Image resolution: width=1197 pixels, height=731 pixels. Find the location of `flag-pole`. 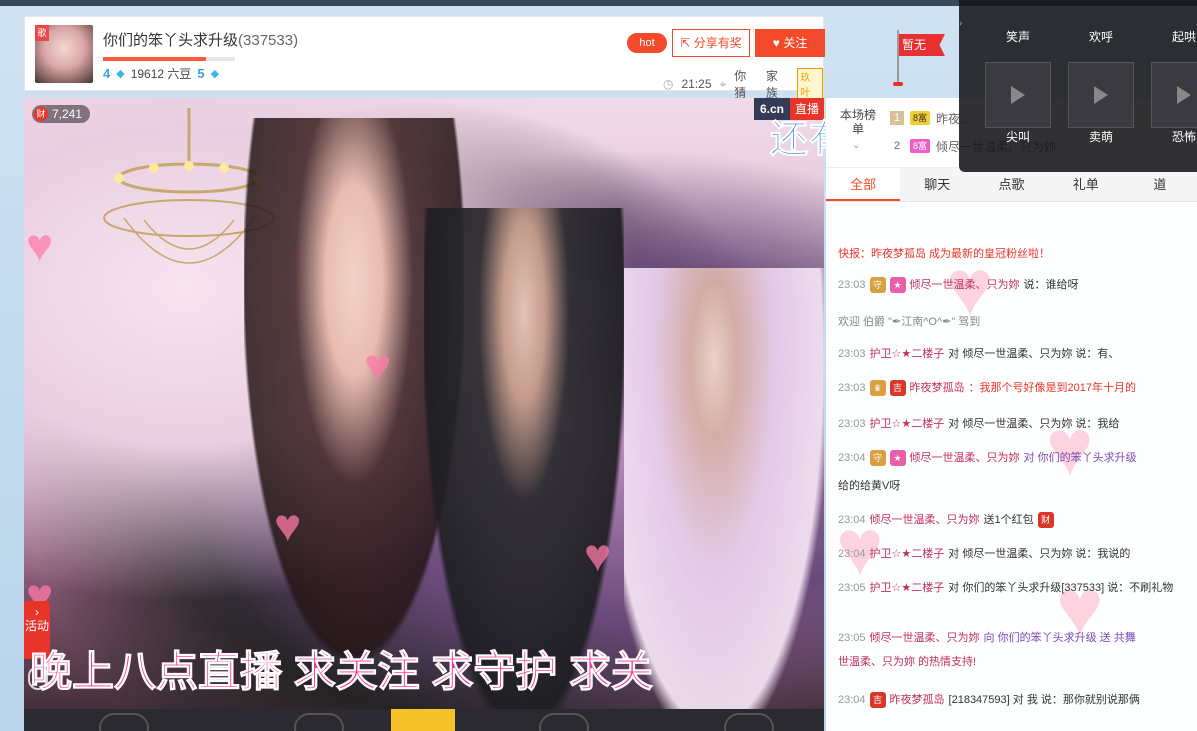

flag-pole is located at coordinates (898, 58).